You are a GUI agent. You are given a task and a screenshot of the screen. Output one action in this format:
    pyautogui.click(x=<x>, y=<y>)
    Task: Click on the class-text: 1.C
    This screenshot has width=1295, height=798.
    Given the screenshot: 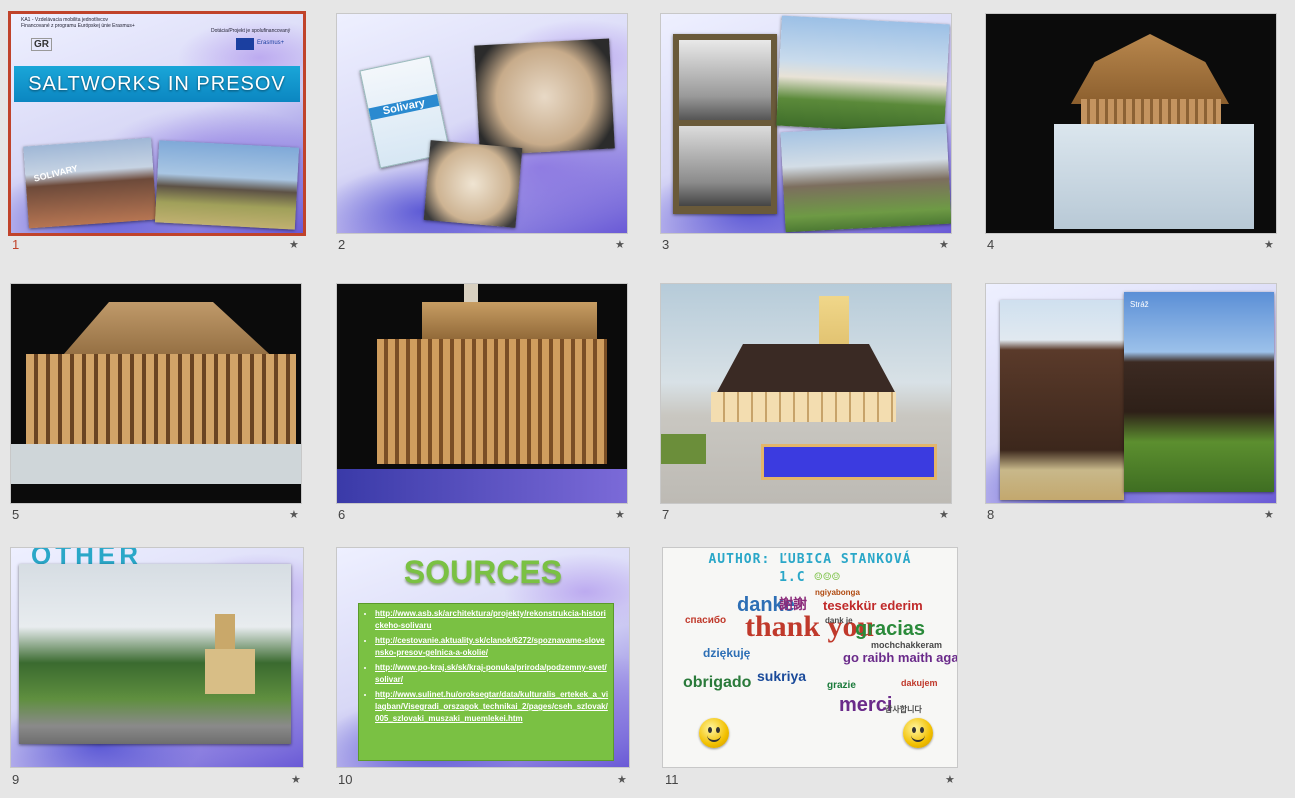 What is the action you would take?
    pyautogui.click(x=792, y=577)
    